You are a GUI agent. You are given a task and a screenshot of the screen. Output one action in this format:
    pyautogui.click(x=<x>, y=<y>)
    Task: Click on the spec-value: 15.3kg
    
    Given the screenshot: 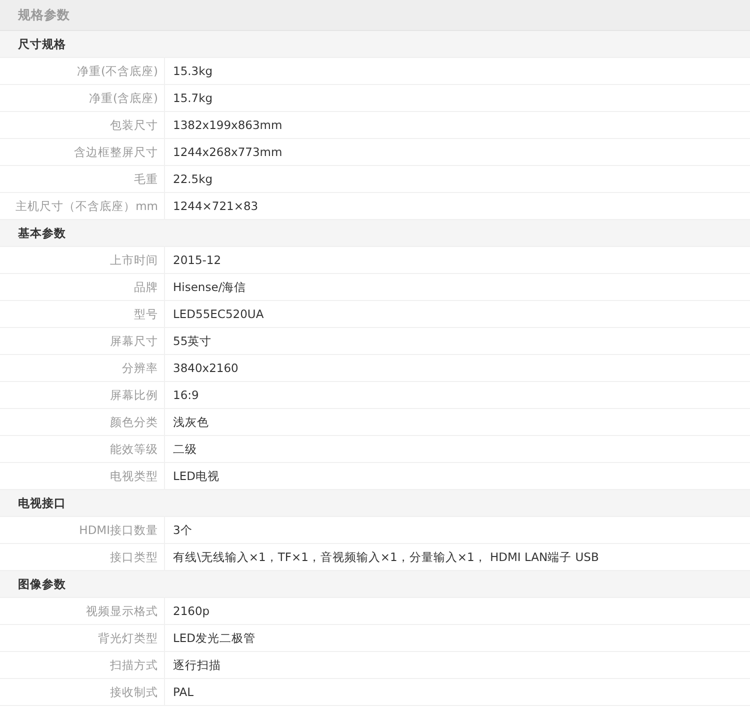 What is the action you would take?
    pyautogui.click(x=192, y=71)
    